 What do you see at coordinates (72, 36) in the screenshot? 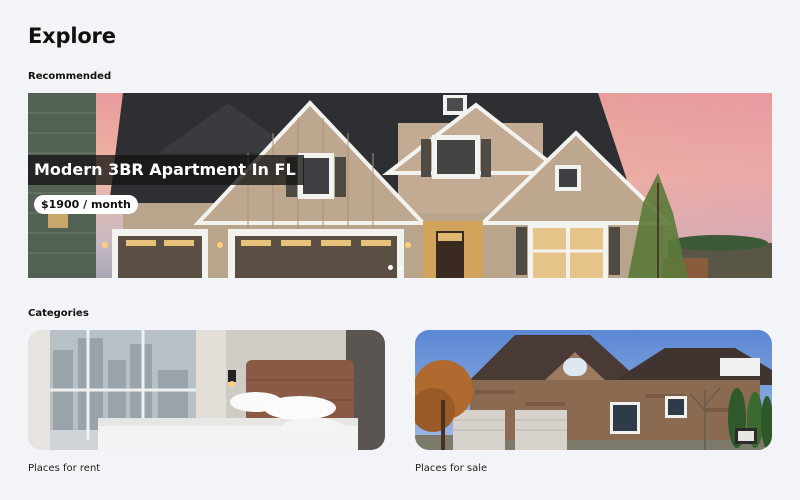
I see `page-title: Explore` at bounding box center [72, 36].